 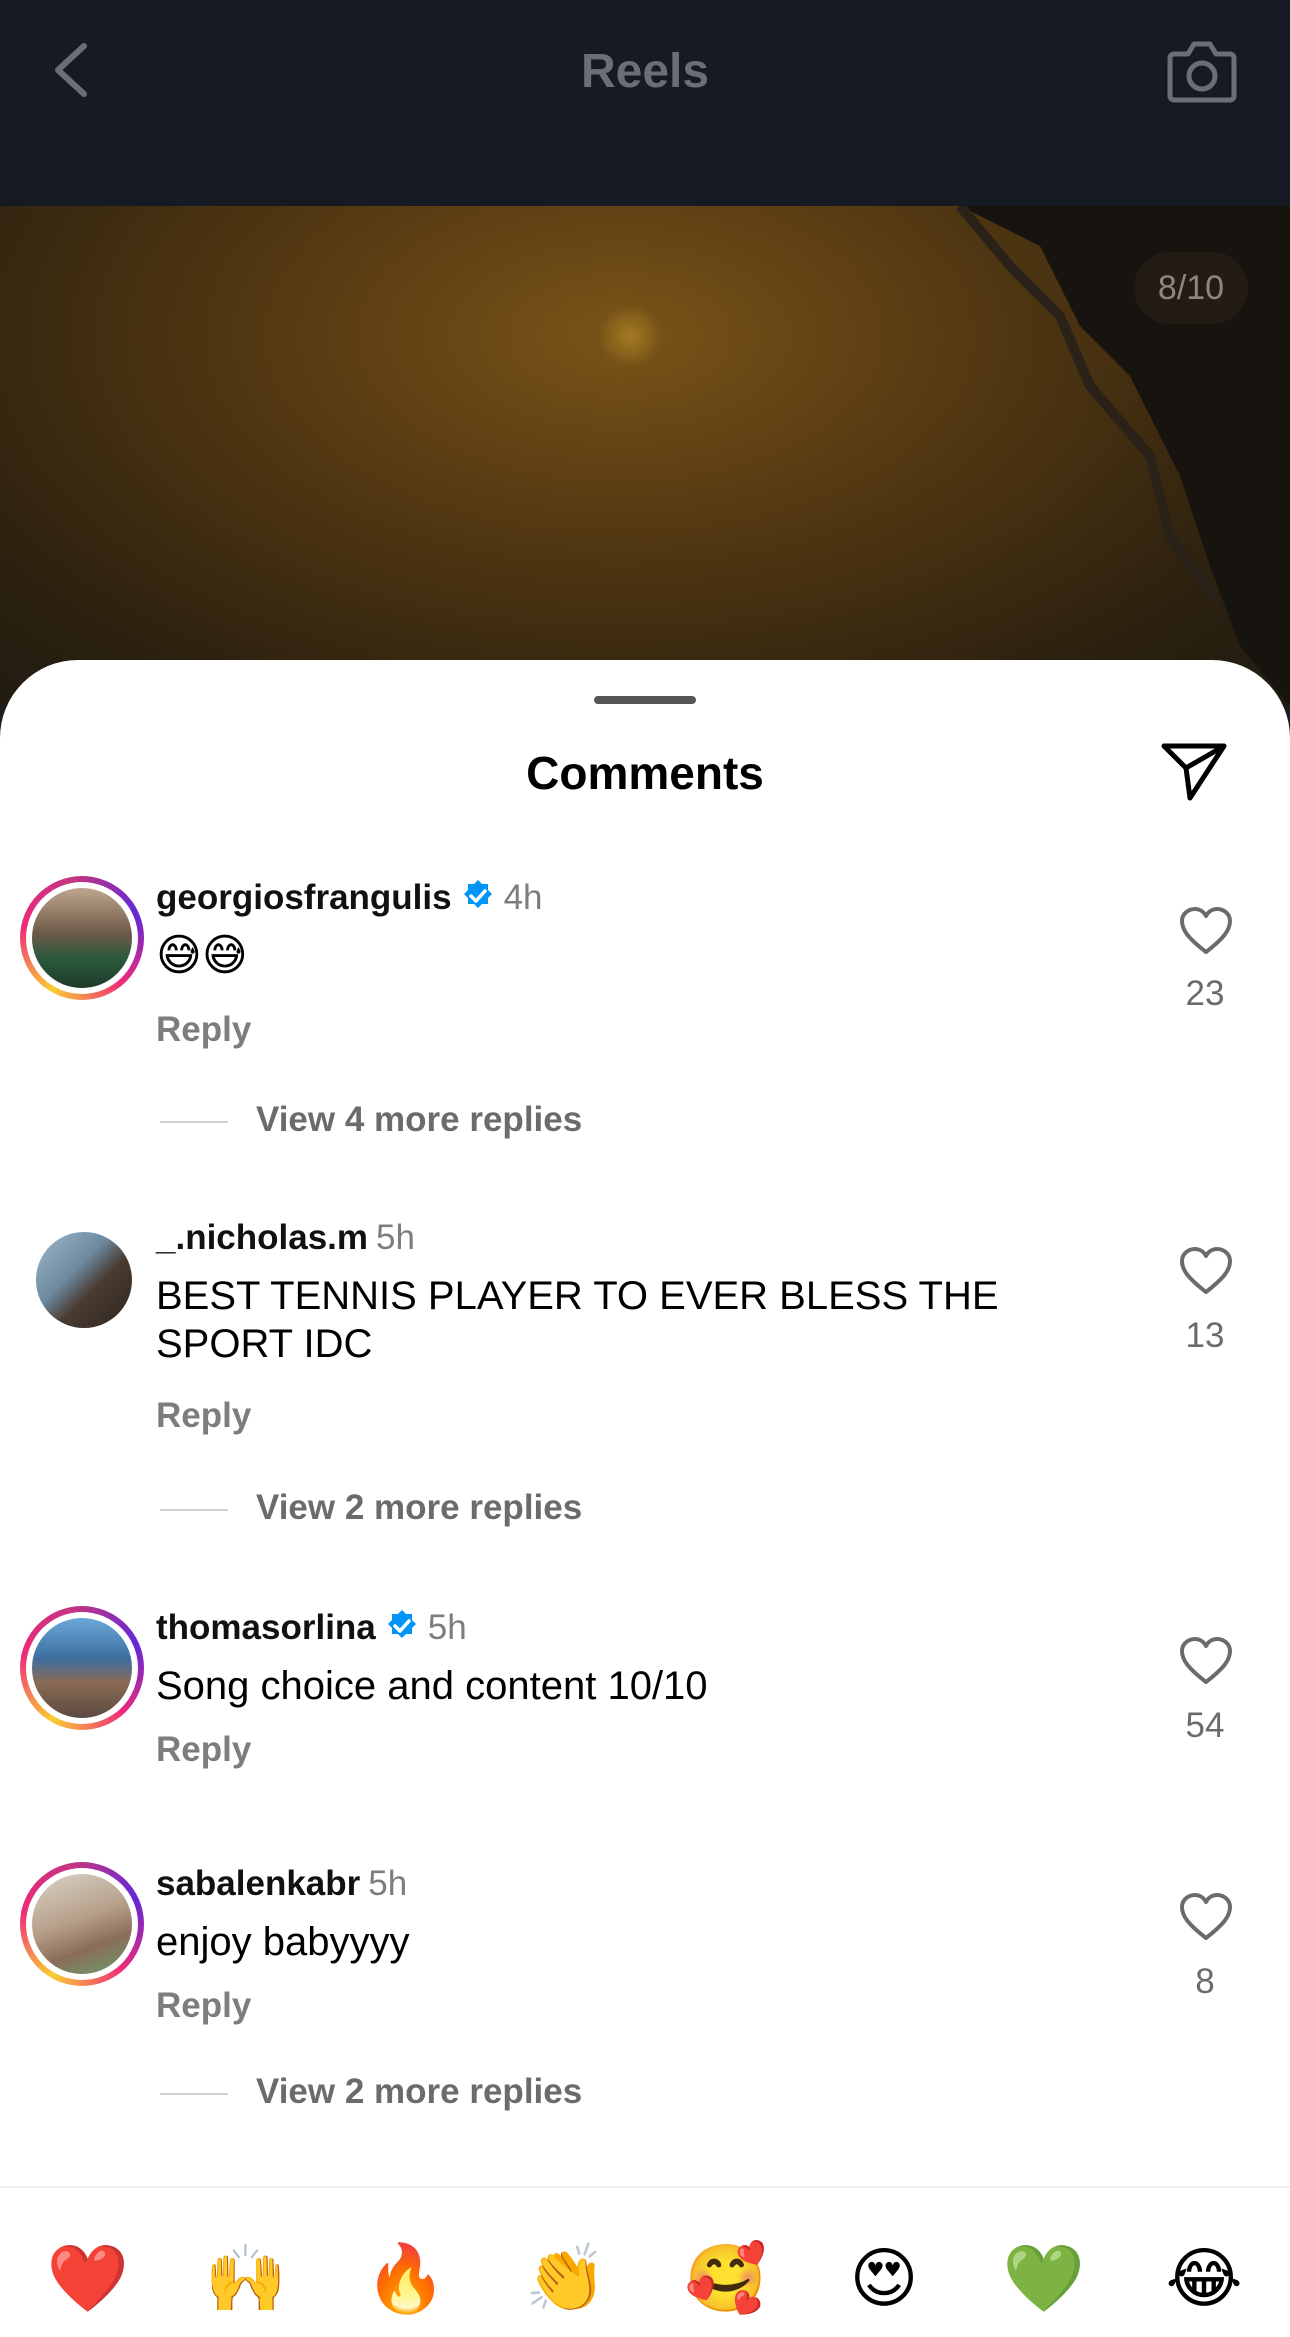 I want to click on comment-text: enjoy babyyyy, so click(x=283, y=1942).